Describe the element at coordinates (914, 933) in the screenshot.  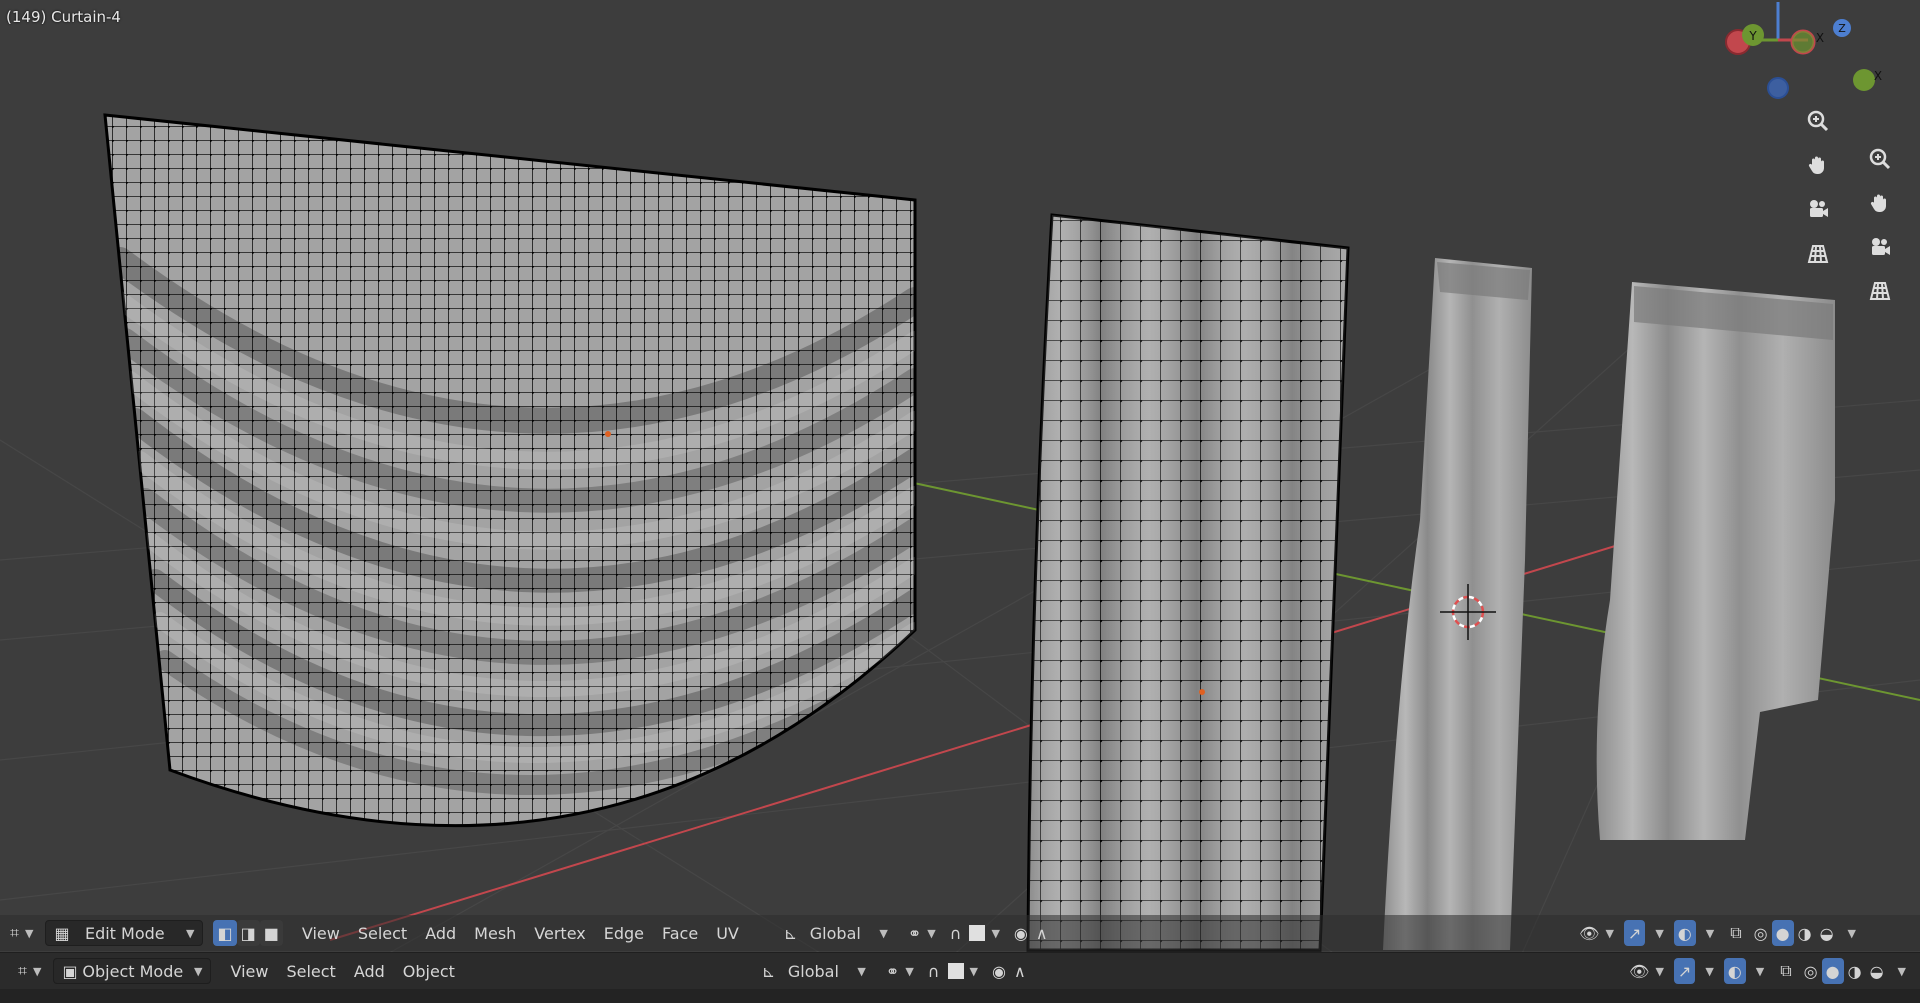
I see `link-icon: ⚭` at that location.